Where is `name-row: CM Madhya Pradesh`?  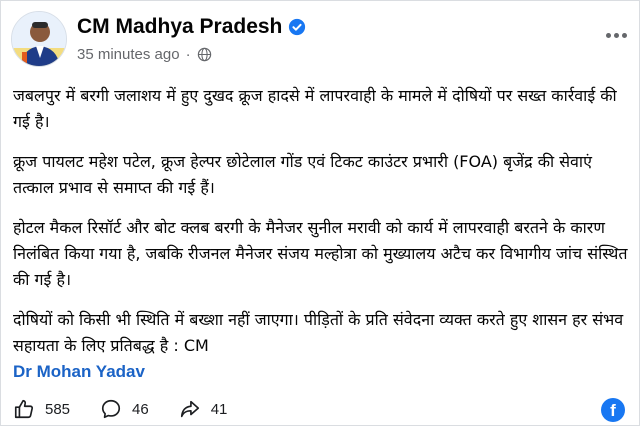
name-row: CM Madhya Pradesh is located at coordinates (191, 27).